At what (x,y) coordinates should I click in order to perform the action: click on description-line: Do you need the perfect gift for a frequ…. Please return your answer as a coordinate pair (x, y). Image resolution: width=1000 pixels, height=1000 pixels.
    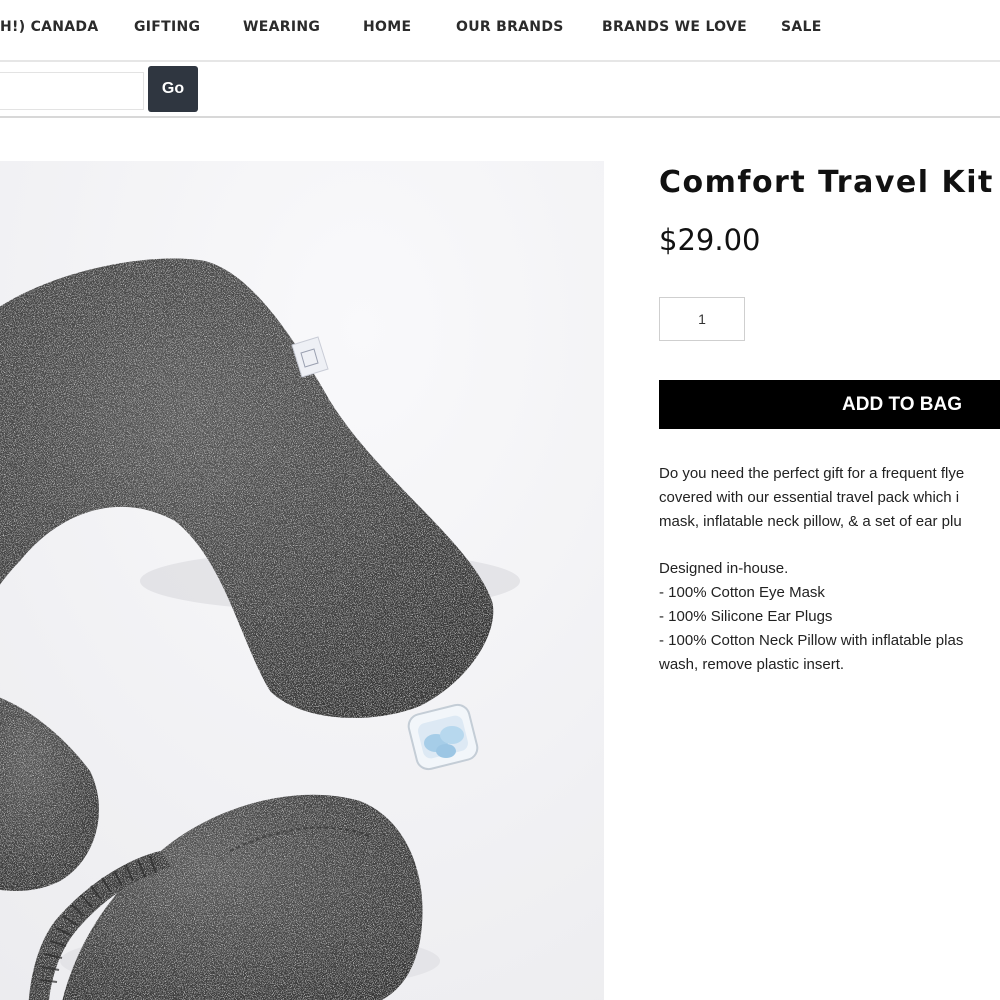
    Looking at the image, I should click on (812, 473).